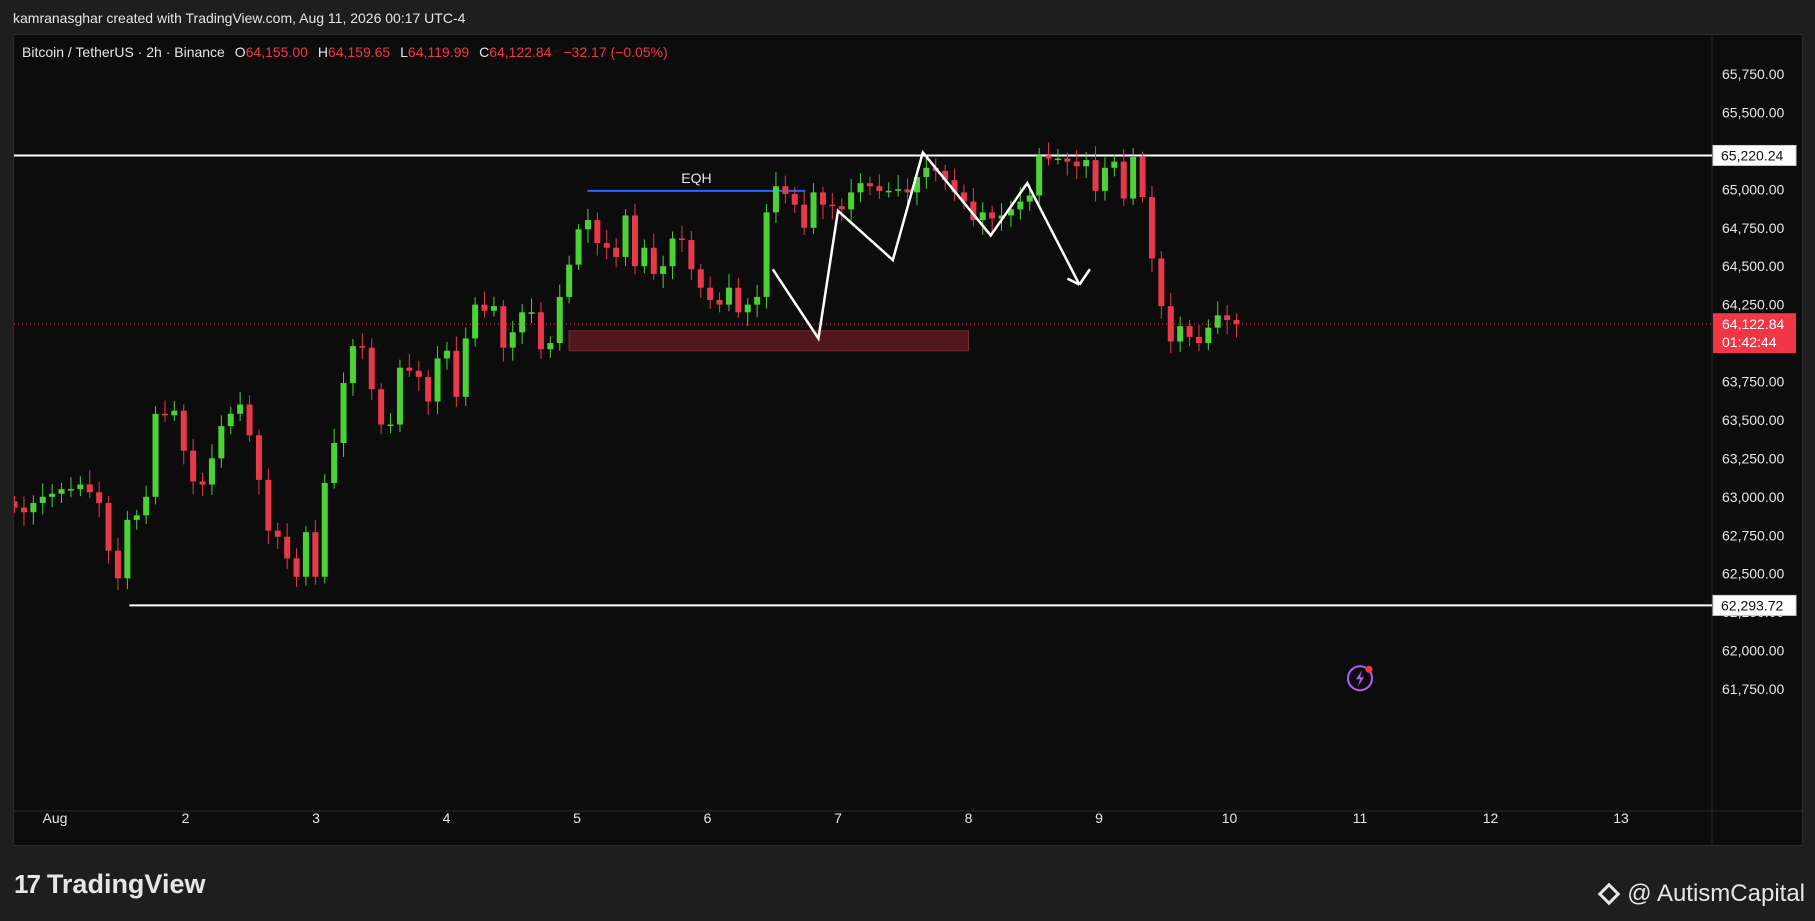 The width and height of the screenshot is (1815, 921). What do you see at coordinates (768, 341) in the screenshot?
I see `demand-zone` at bounding box center [768, 341].